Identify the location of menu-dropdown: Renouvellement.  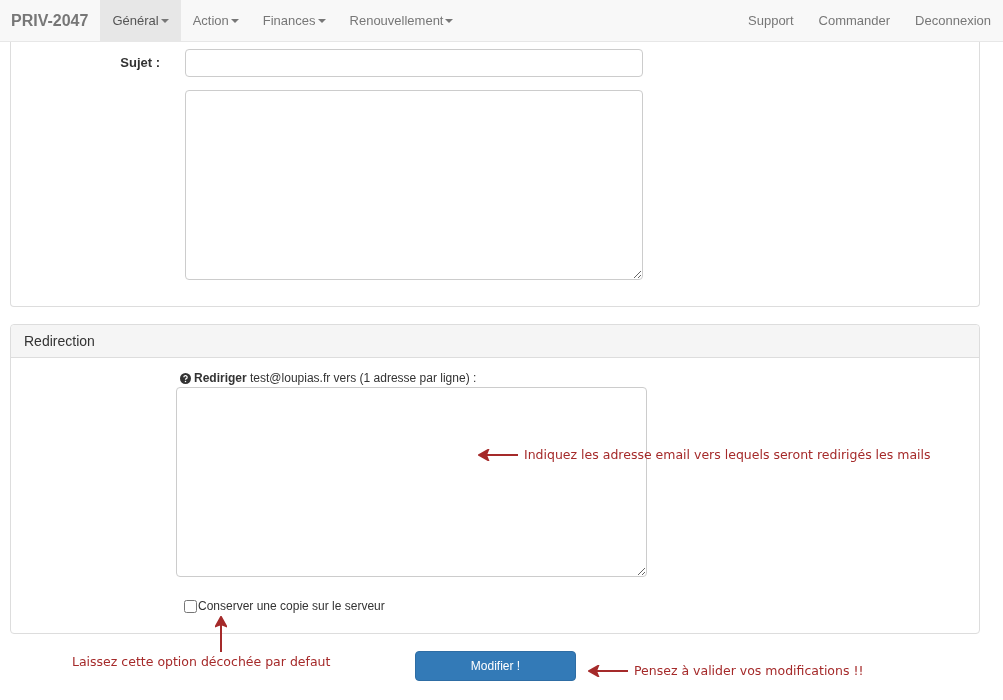
(401, 20).